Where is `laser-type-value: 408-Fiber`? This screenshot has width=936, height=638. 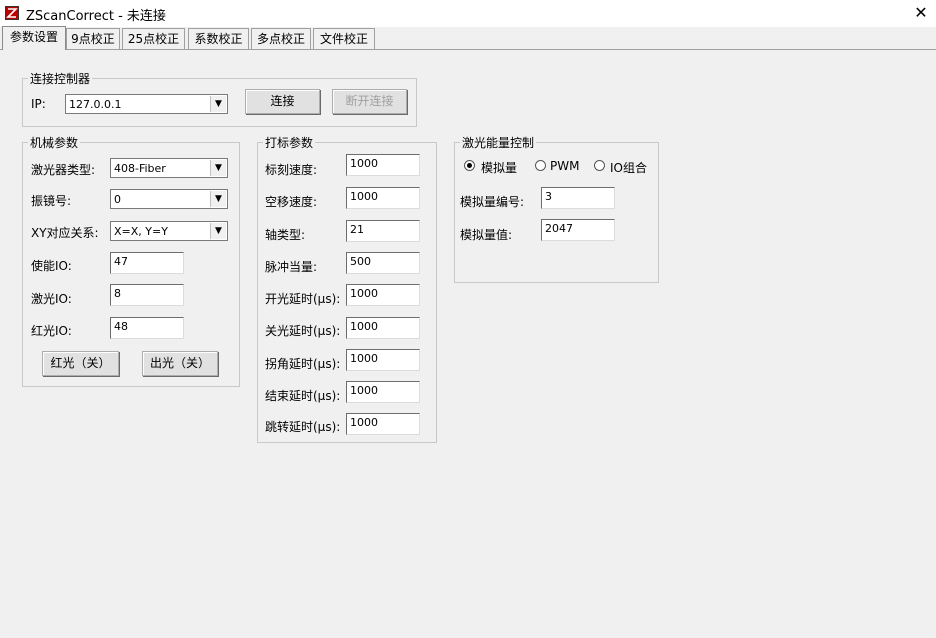 laser-type-value: 408-Fiber is located at coordinates (140, 168).